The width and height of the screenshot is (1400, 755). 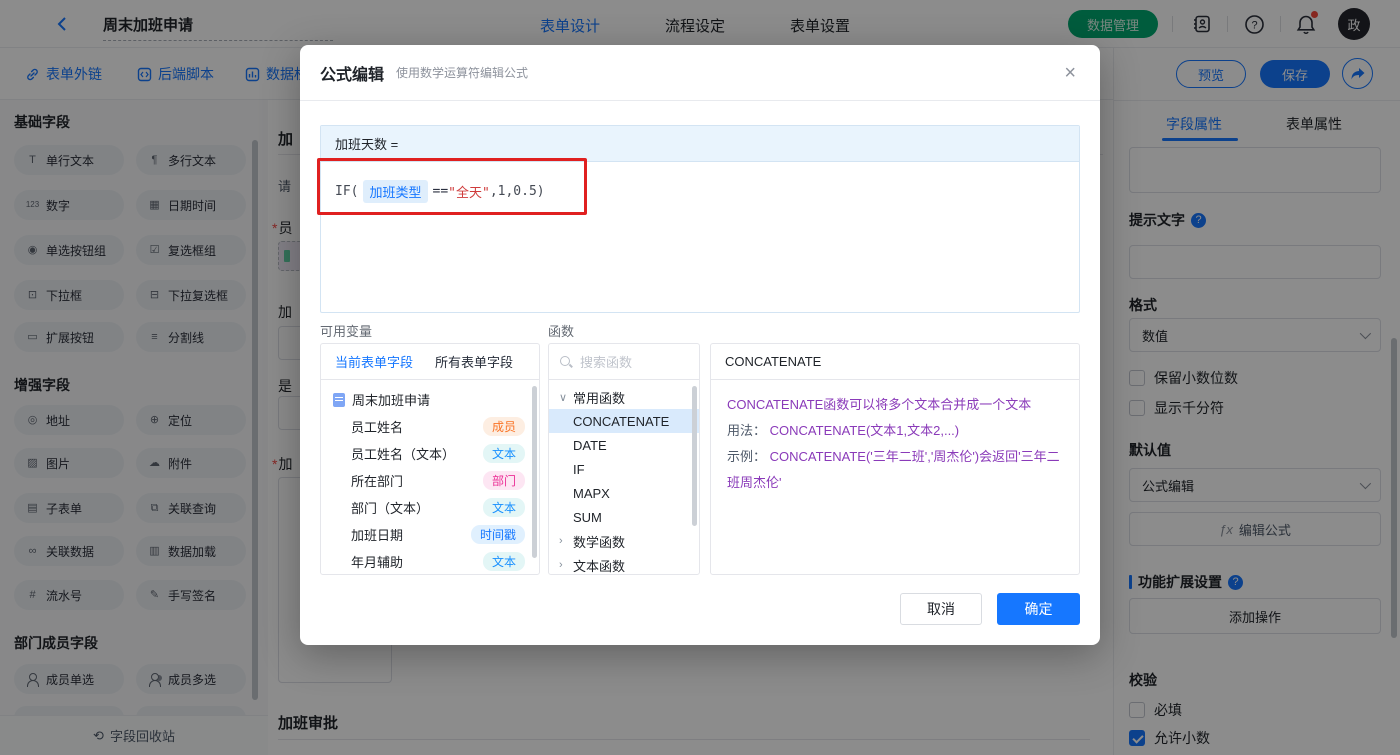 I want to click on variables-scrollbar, so click(x=534, y=472).